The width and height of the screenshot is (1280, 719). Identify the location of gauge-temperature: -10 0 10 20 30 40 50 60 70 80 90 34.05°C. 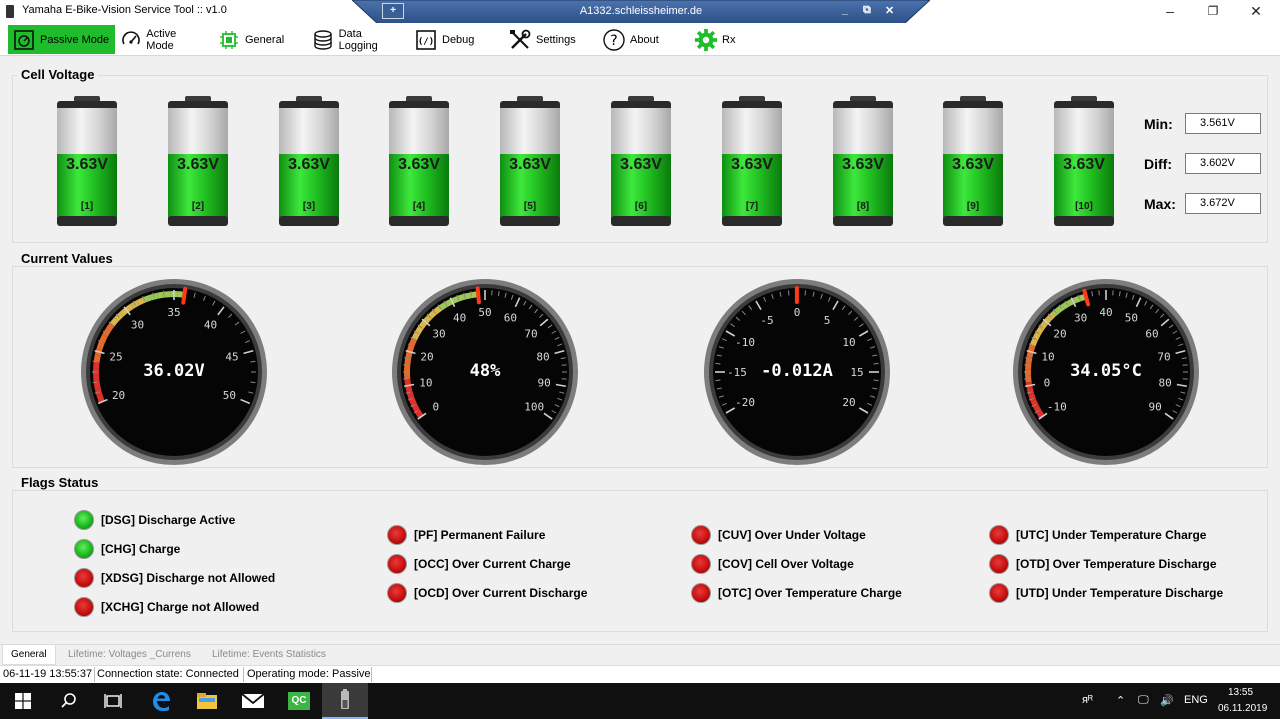
(1106, 372).